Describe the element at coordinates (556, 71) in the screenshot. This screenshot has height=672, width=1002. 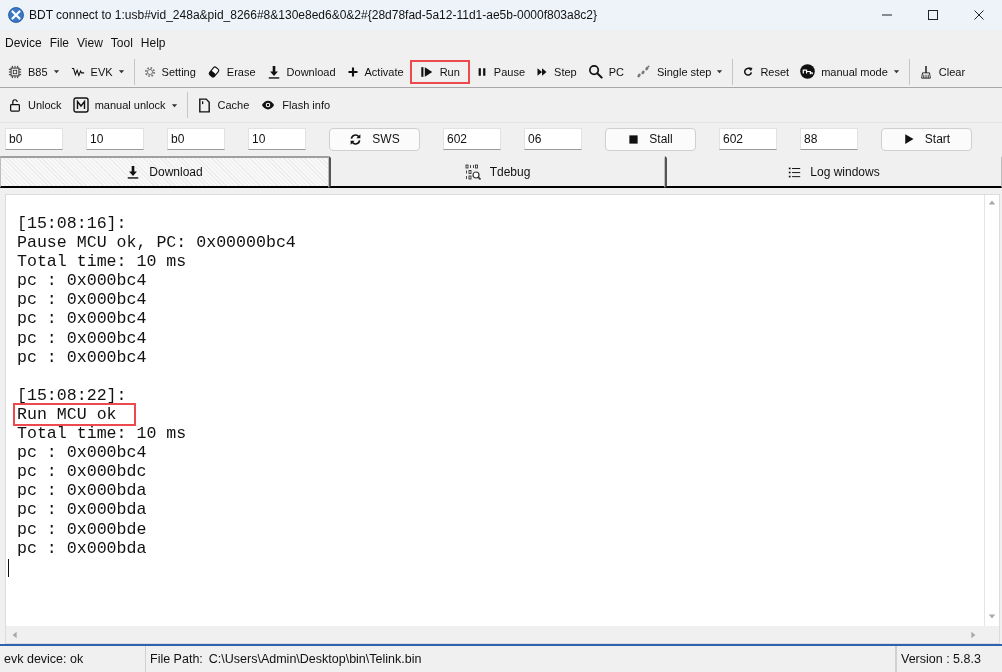
I see `toolbar-button: Step` at that location.